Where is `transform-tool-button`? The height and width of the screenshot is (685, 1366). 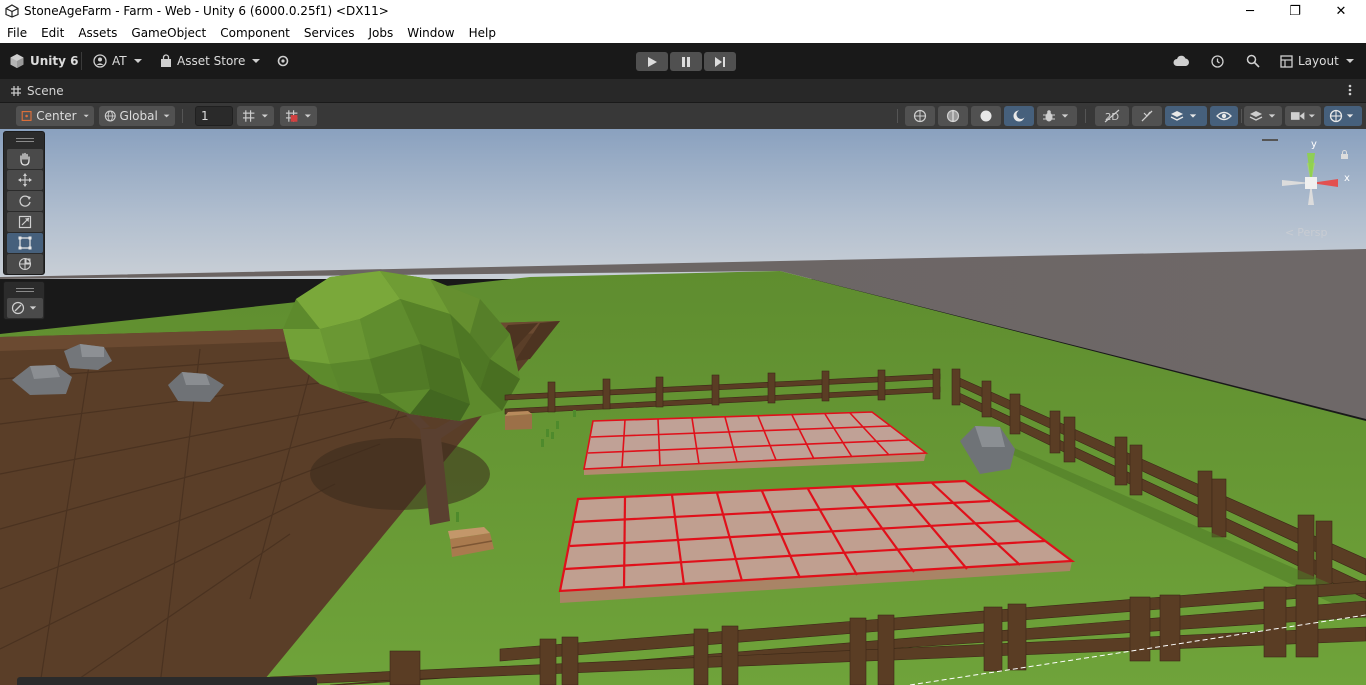
transform-tool-button is located at coordinates (25, 264).